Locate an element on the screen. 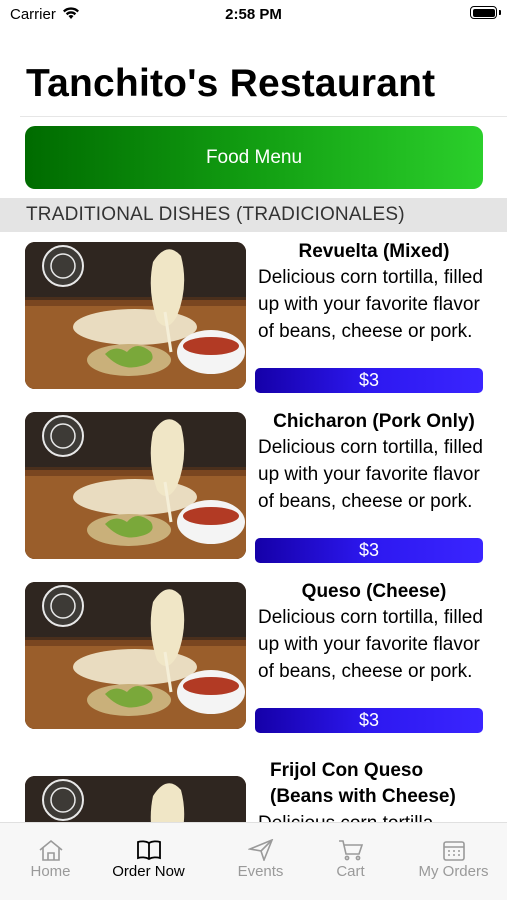 This screenshot has width=507, height=900. dish-name: Revuelta (Mixed) is located at coordinates (374, 251).